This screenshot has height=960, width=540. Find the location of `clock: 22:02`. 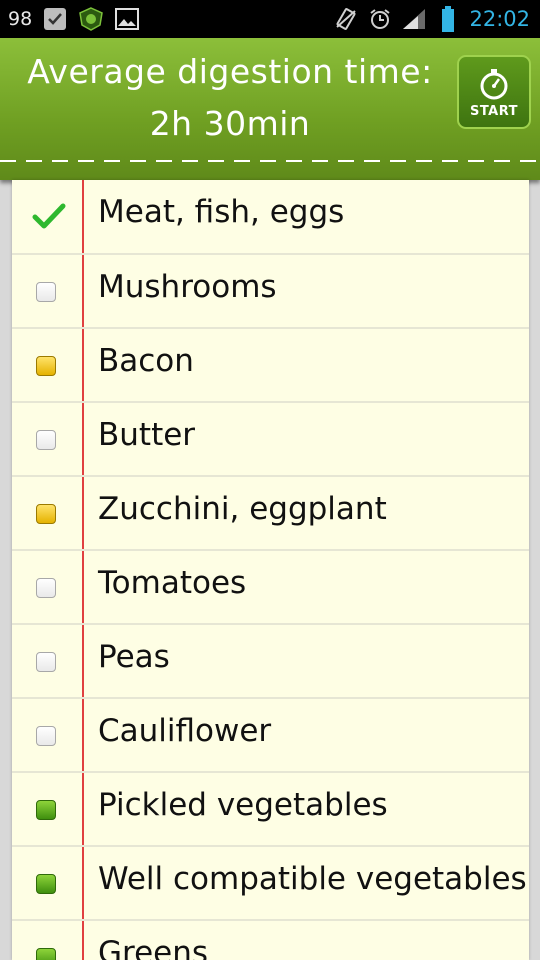

clock: 22:02 is located at coordinates (499, 19).